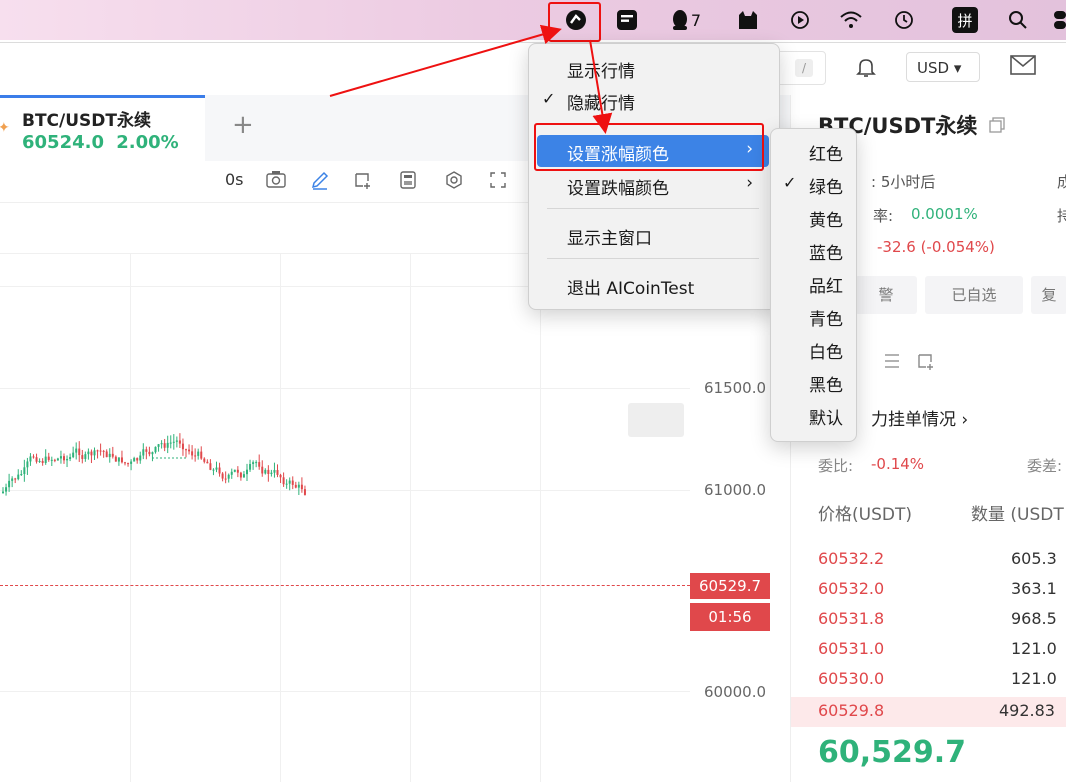 This screenshot has width=1066, height=782. Describe the element at coordinates (866, 69) in the screenshot. I see `bell-icon` at that location.